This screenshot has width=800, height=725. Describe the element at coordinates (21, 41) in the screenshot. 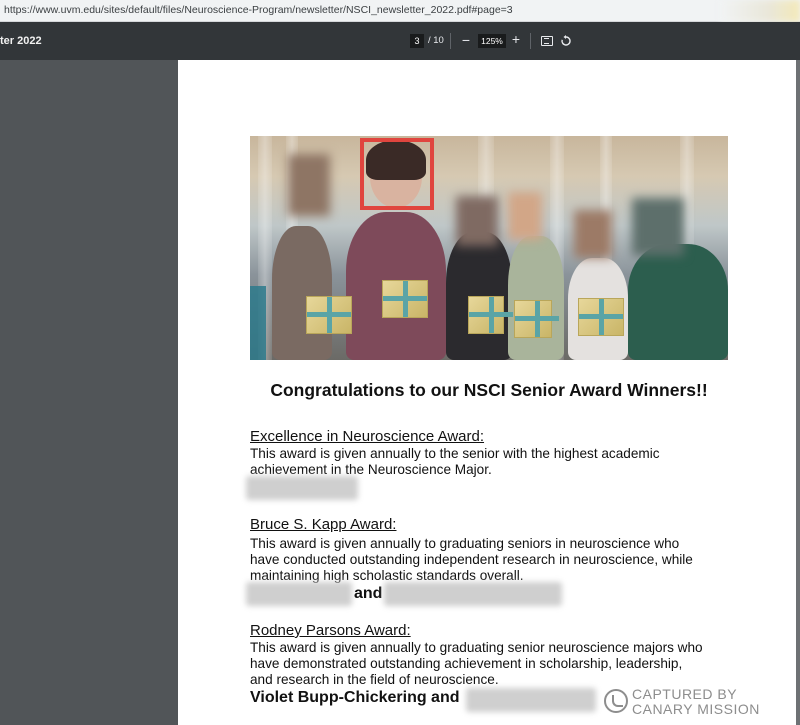

I see `document-title: ter 2022` at that location.